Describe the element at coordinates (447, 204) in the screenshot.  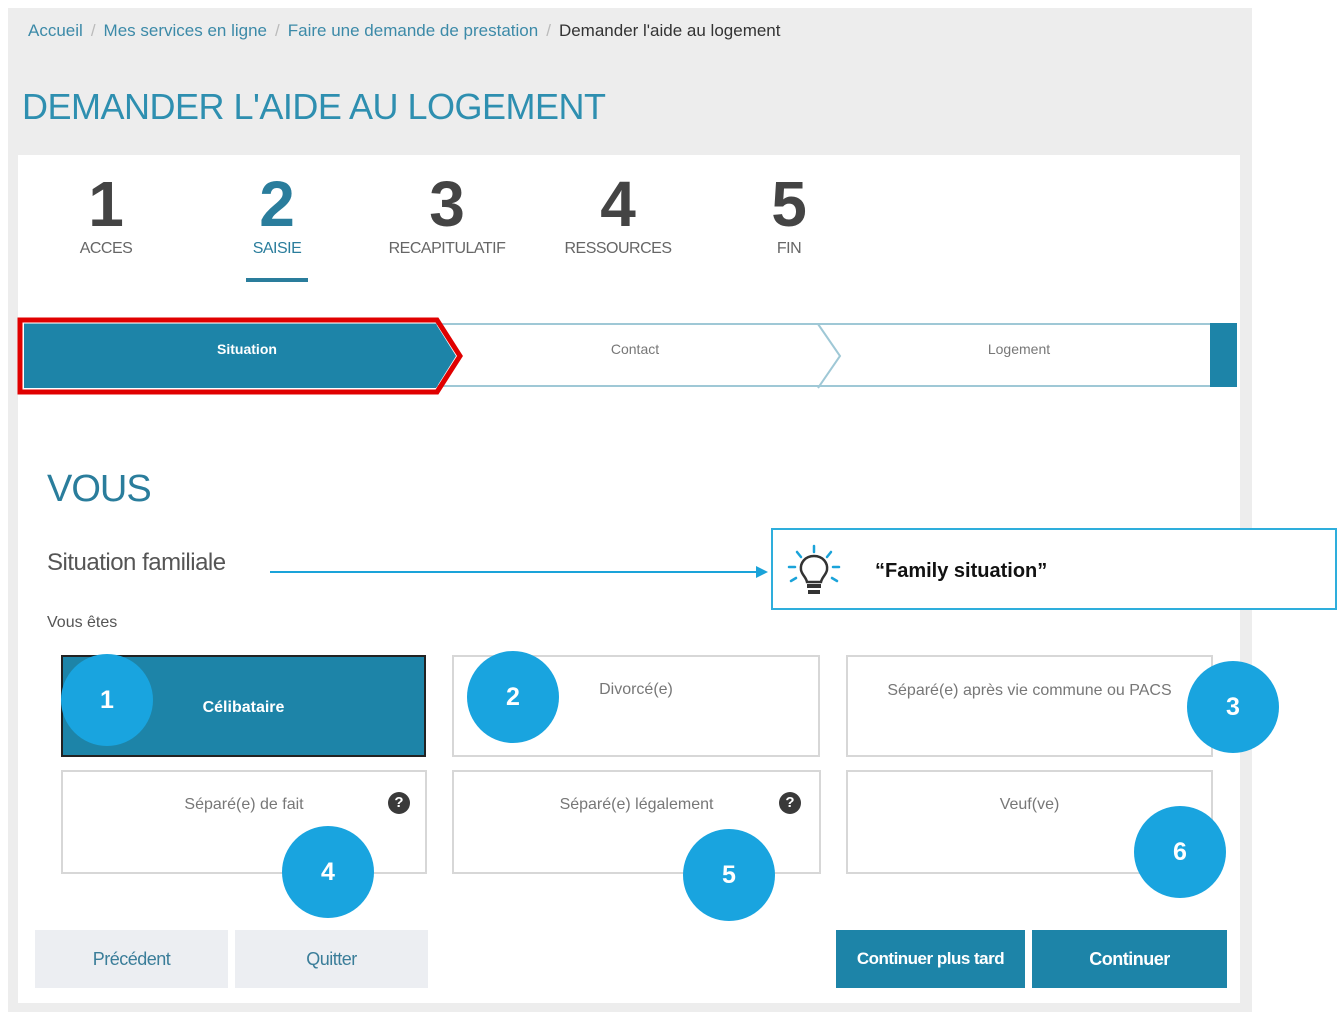
I see `step-number: 3` at that location.